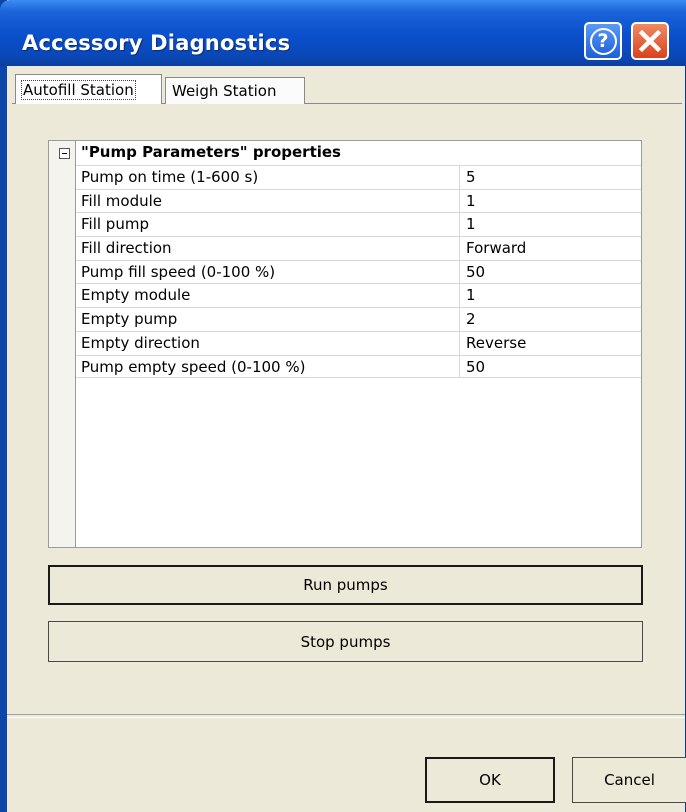  I want to click on property-row-pump-on-time: Pump on time (1-600 s) 5, so click(358, 177).